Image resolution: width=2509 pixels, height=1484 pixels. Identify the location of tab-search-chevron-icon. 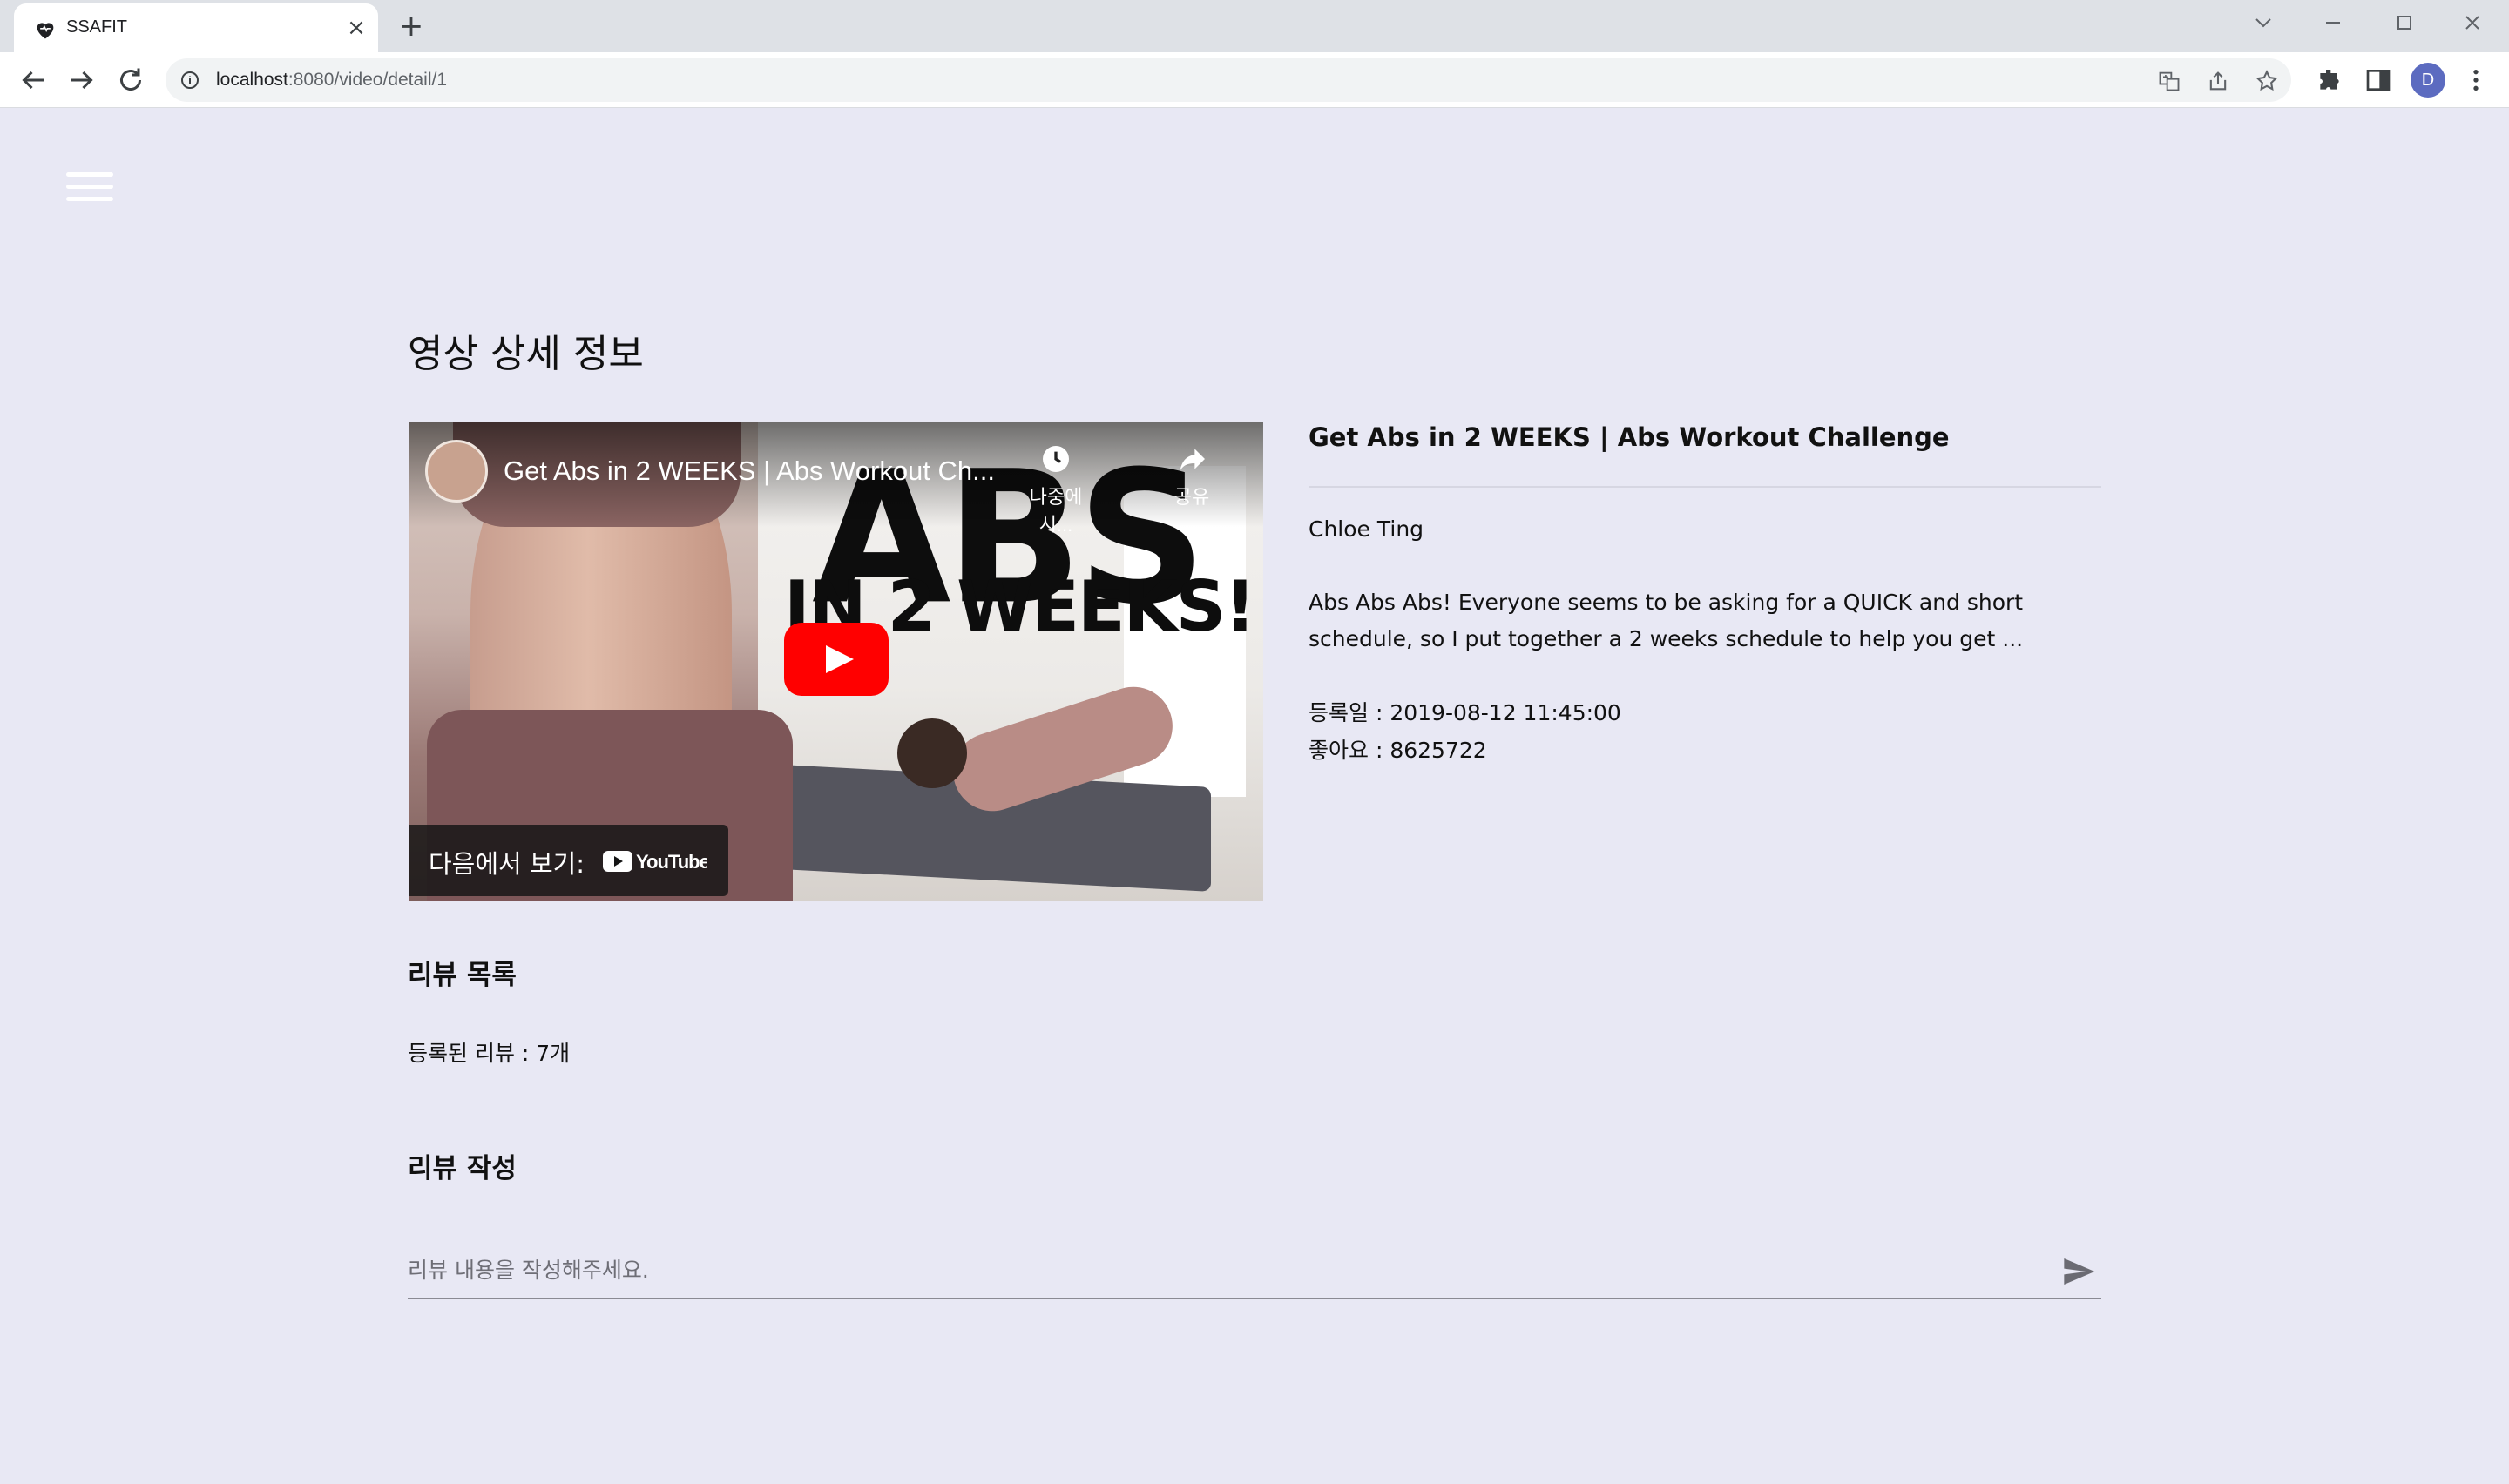
(2263, 22).